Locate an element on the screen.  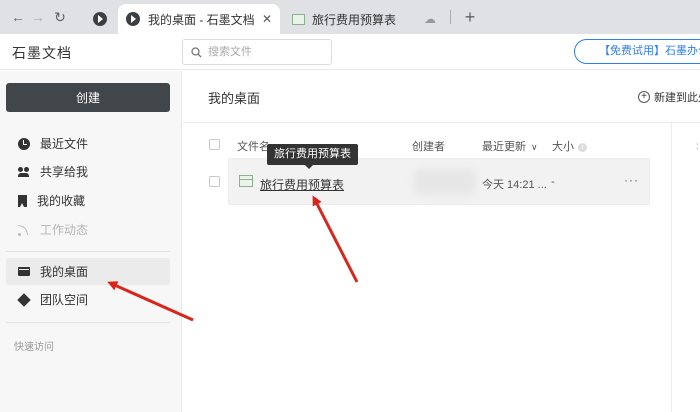
detail-panel-stub: : is located at coordinates (697, 146).